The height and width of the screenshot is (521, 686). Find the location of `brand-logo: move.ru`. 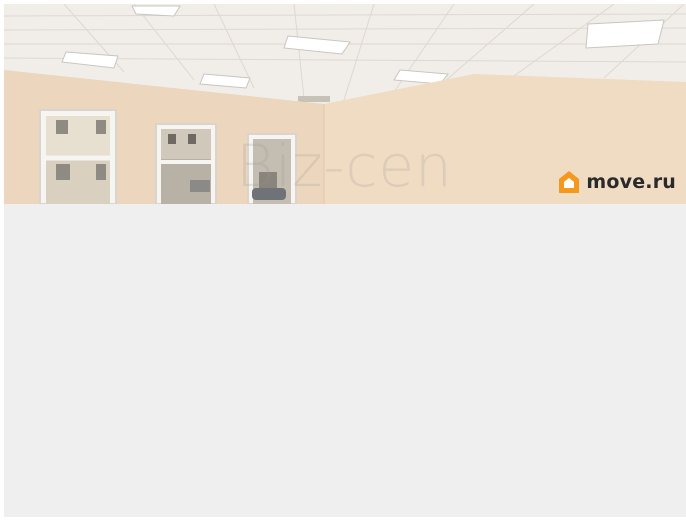

brand-logo: move.ru is located at coordinates (617, 182).